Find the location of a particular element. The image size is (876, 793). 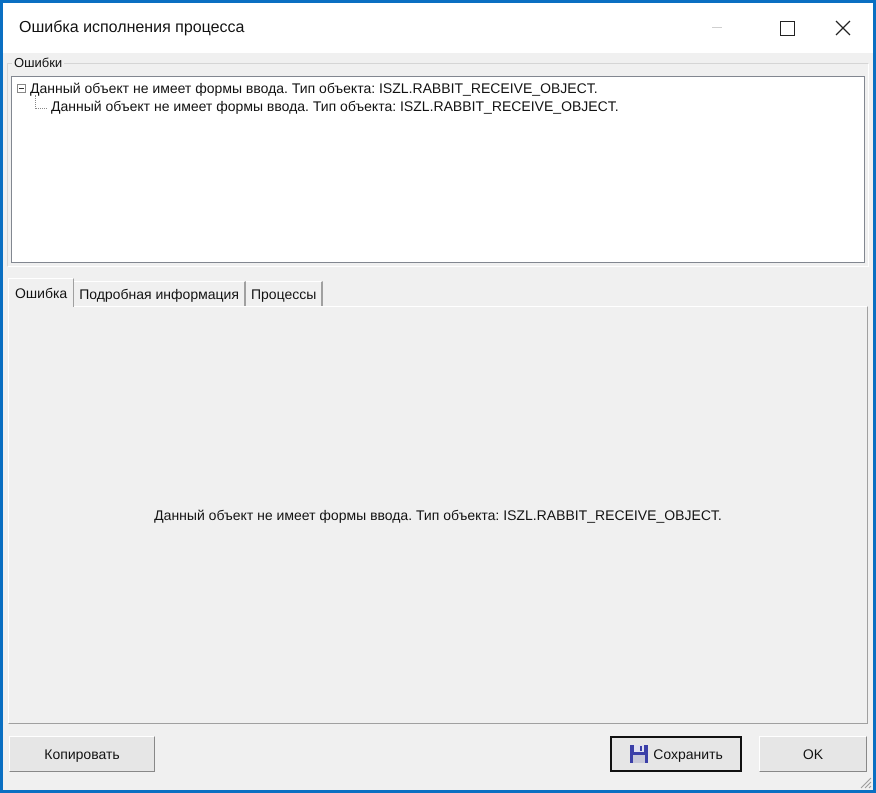

tab: Подробная информация is located at coordinates (160, 293).